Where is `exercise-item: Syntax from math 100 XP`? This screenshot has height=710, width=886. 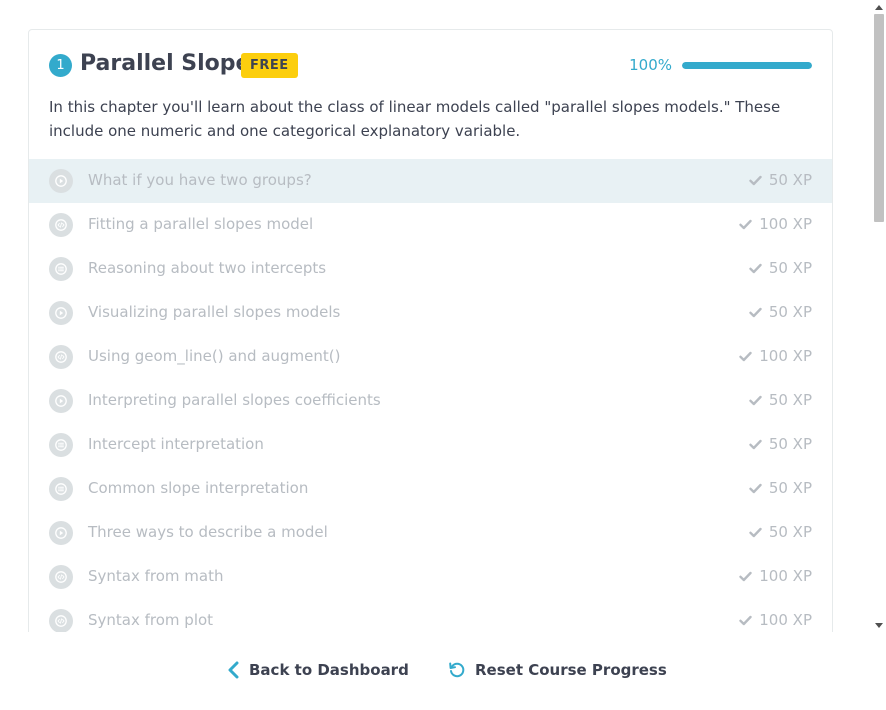
exercise-item: Syntax from math 100 XP is located at coordinates (430, 577).